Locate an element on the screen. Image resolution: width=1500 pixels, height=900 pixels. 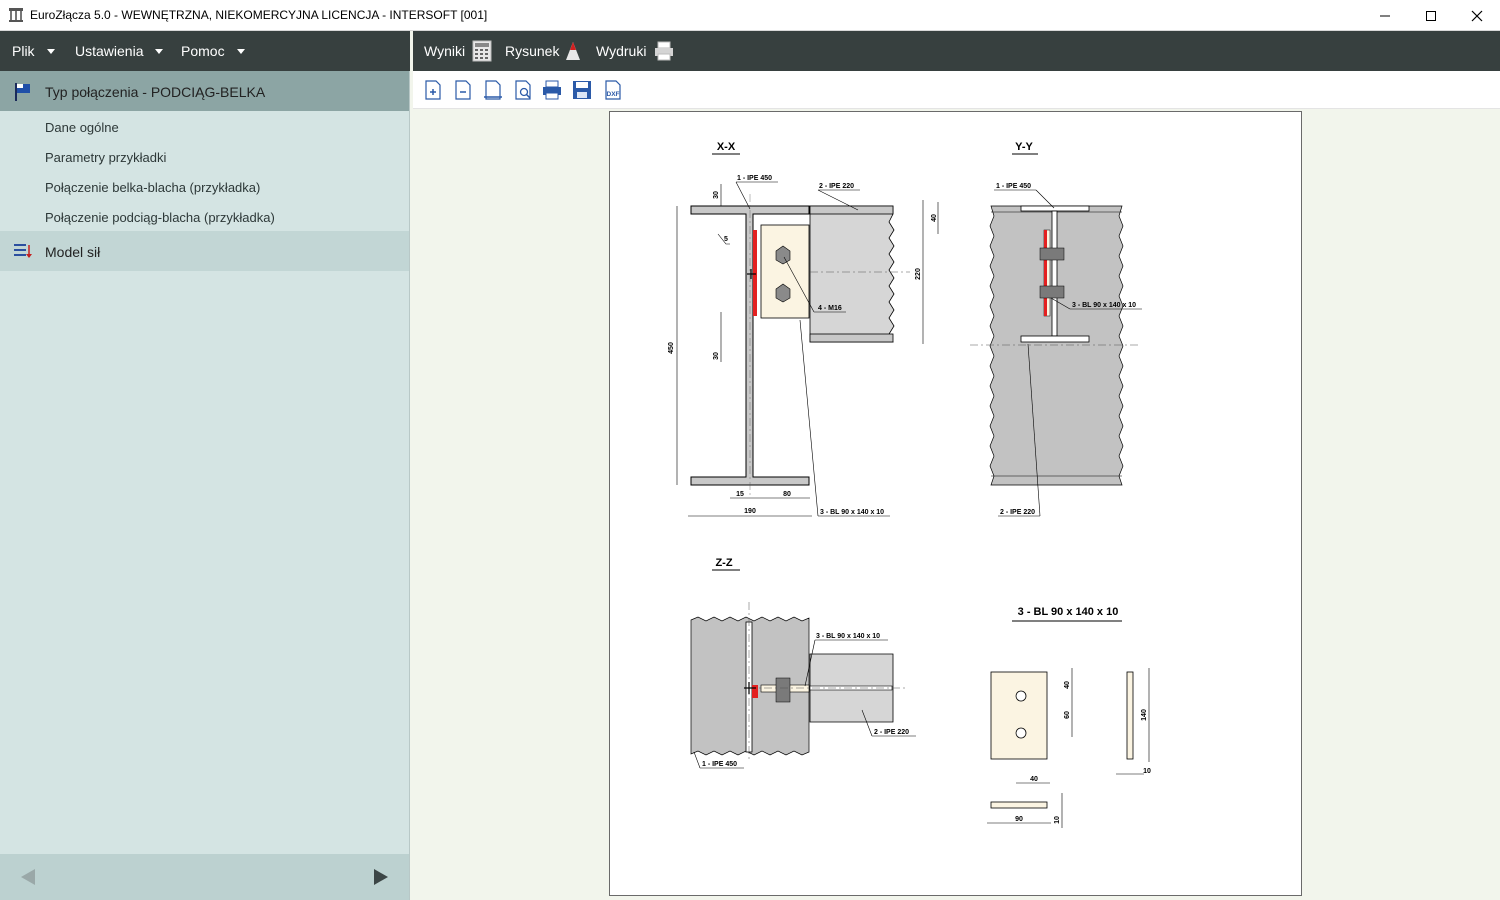
page-zoom-out-icon is located at coordinates (463, 90).